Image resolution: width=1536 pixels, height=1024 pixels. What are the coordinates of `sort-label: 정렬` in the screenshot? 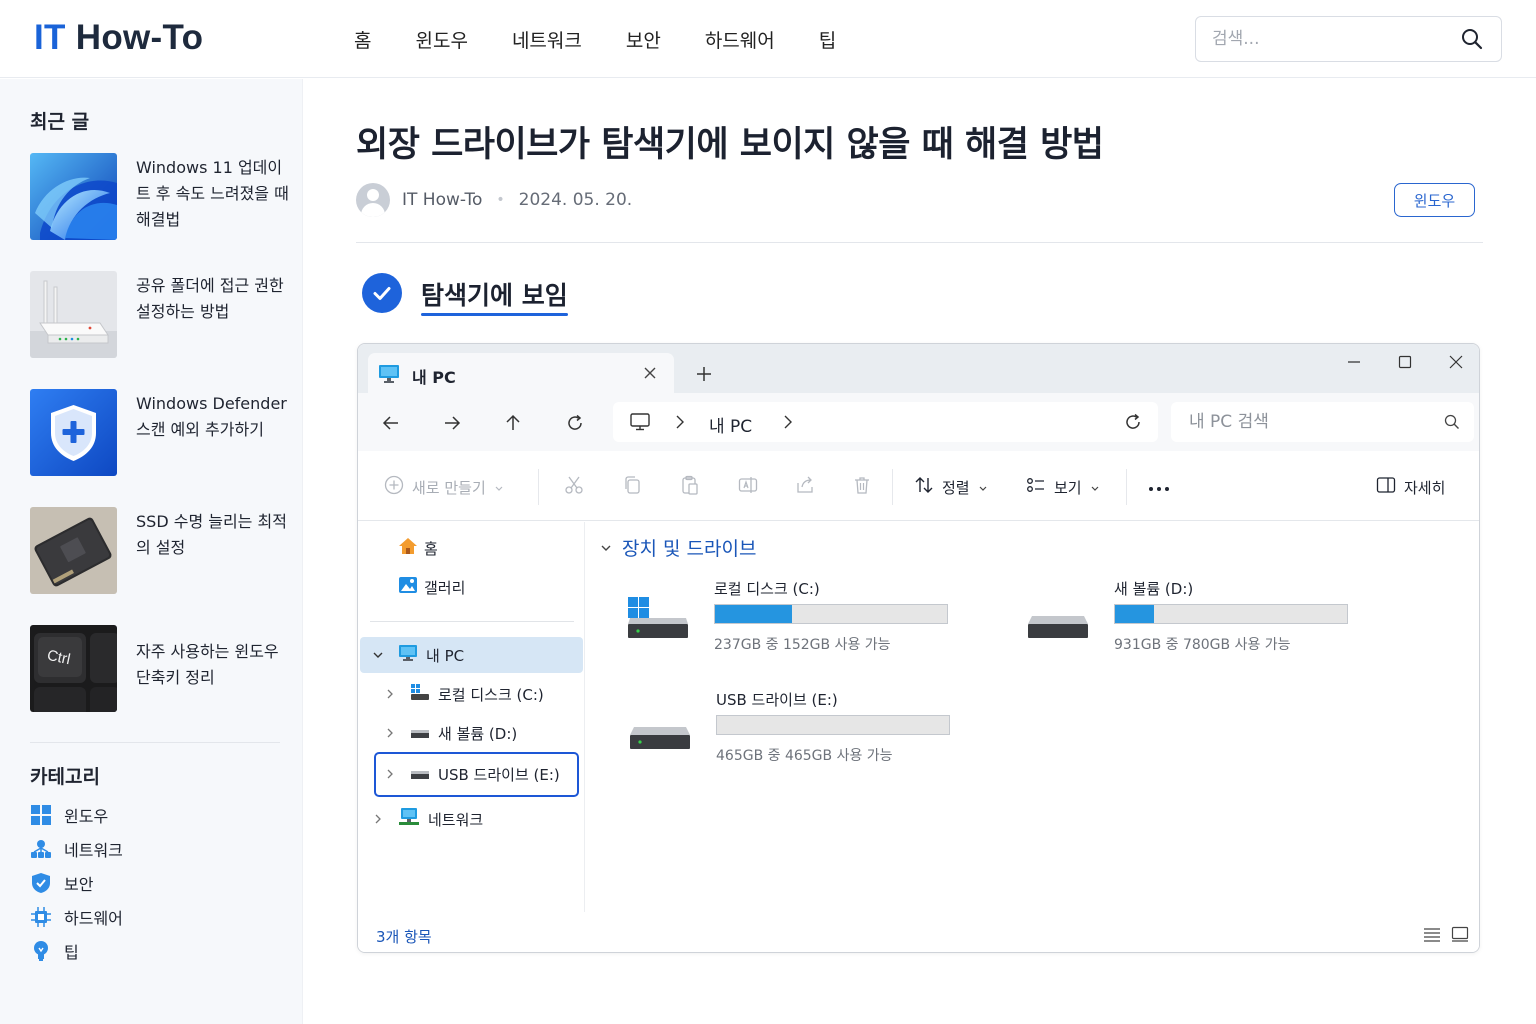 It's located at (956, 487).